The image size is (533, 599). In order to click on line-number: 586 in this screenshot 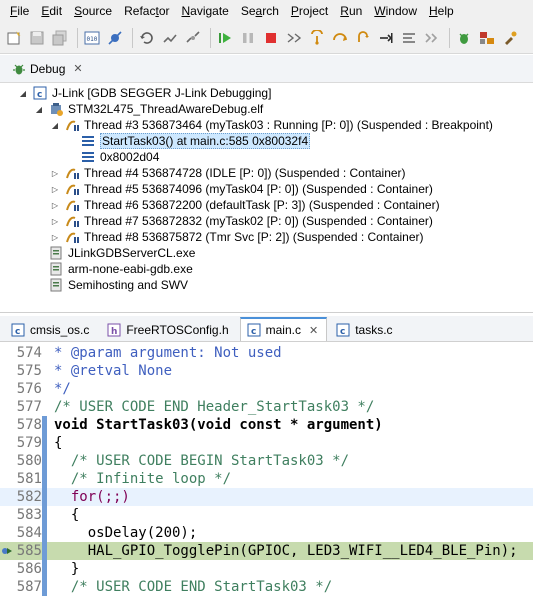, I will do `click(29, 569)`.